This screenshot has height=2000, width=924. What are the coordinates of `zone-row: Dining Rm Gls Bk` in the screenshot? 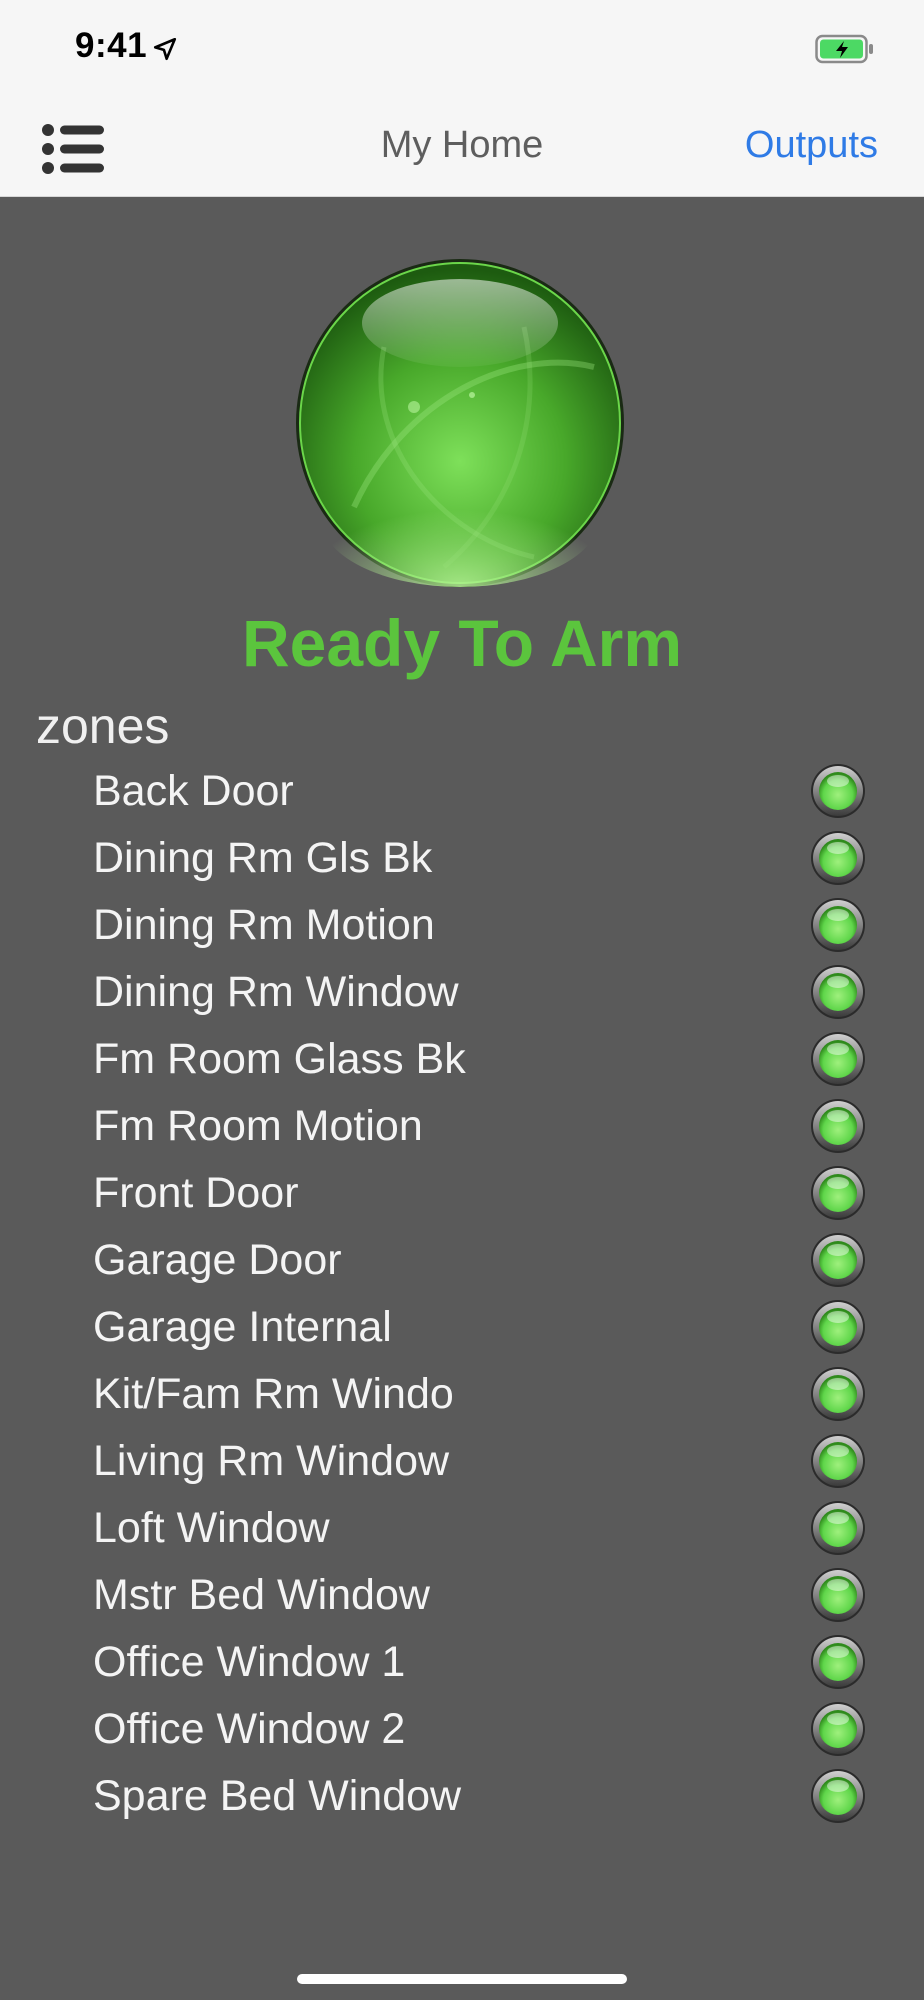 It's located at (462, 857).